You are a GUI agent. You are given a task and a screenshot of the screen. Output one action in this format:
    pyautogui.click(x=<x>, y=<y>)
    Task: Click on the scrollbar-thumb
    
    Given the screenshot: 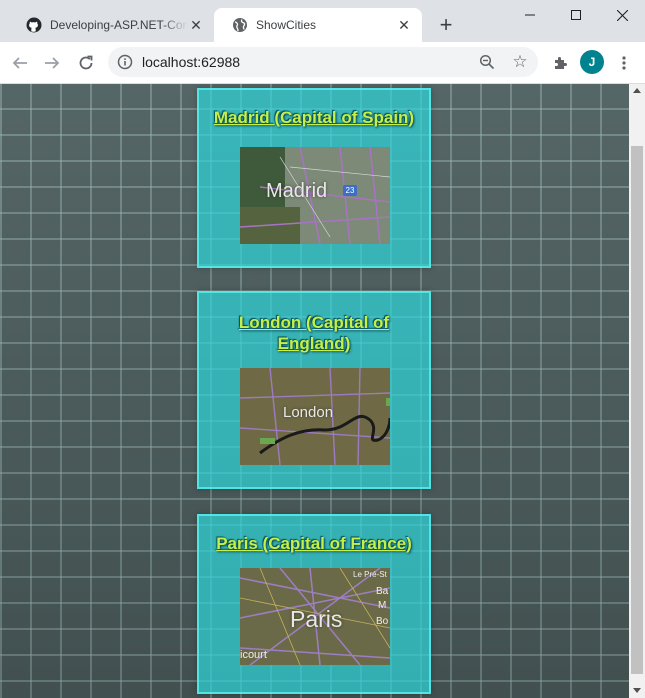 What is the action you would take?
    pyautogui.click(x=637, y=410)
    